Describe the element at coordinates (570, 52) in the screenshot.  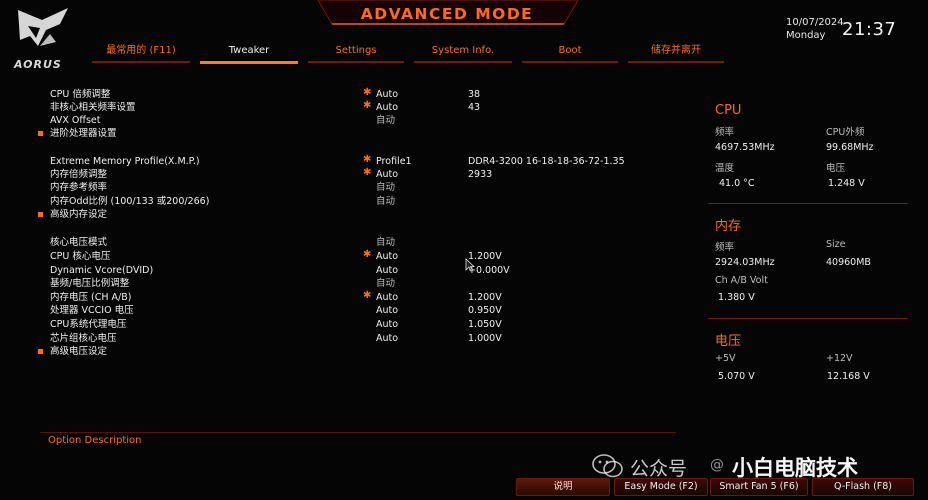
I see `tab-boot: Boot` at that location.